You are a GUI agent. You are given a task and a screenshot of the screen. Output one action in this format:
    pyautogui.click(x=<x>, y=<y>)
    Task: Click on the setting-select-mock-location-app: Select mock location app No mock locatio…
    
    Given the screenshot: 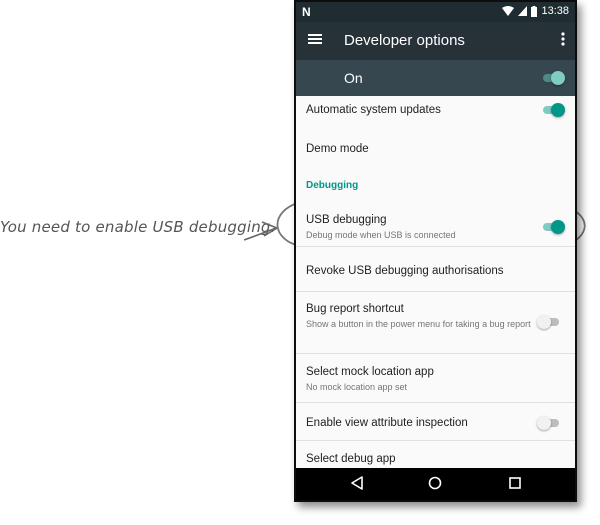 What is the action you would take?
    pyautogui.click(x=435, y=378)
    